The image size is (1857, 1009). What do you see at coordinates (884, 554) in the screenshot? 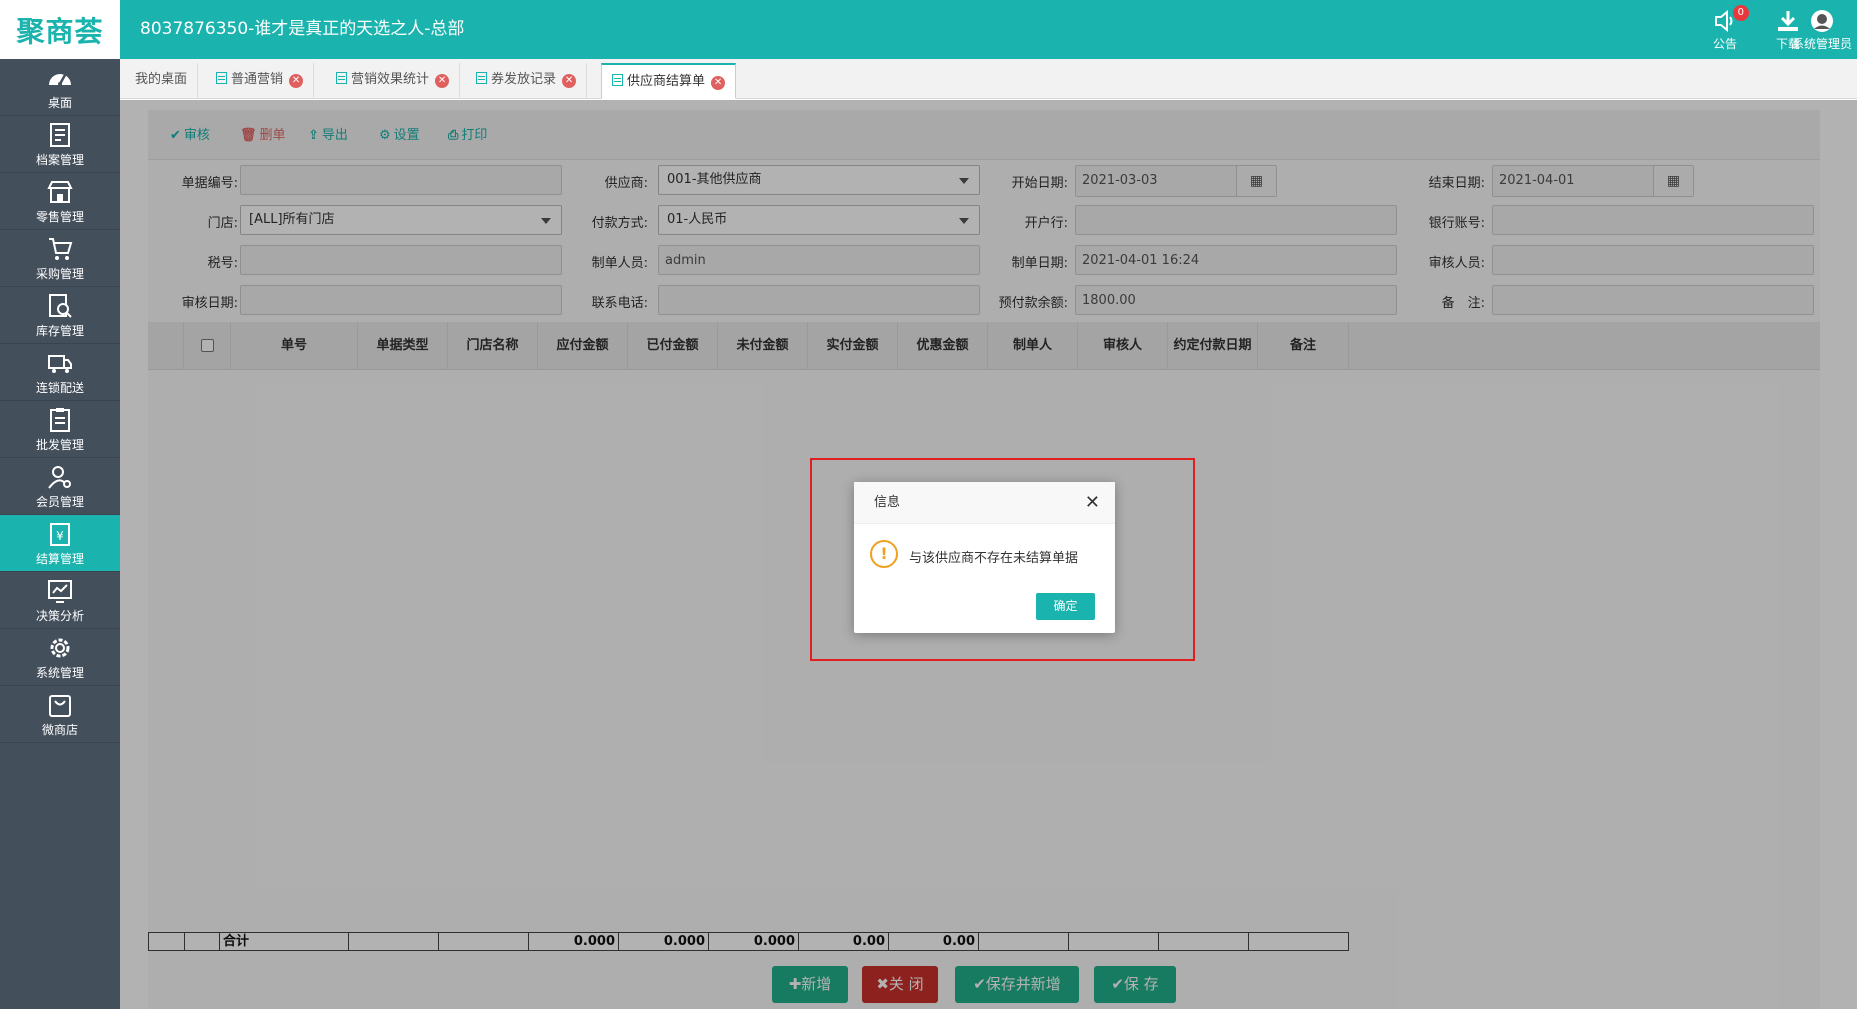
I see `warning-icon: !` at bounding box center [884, 554].